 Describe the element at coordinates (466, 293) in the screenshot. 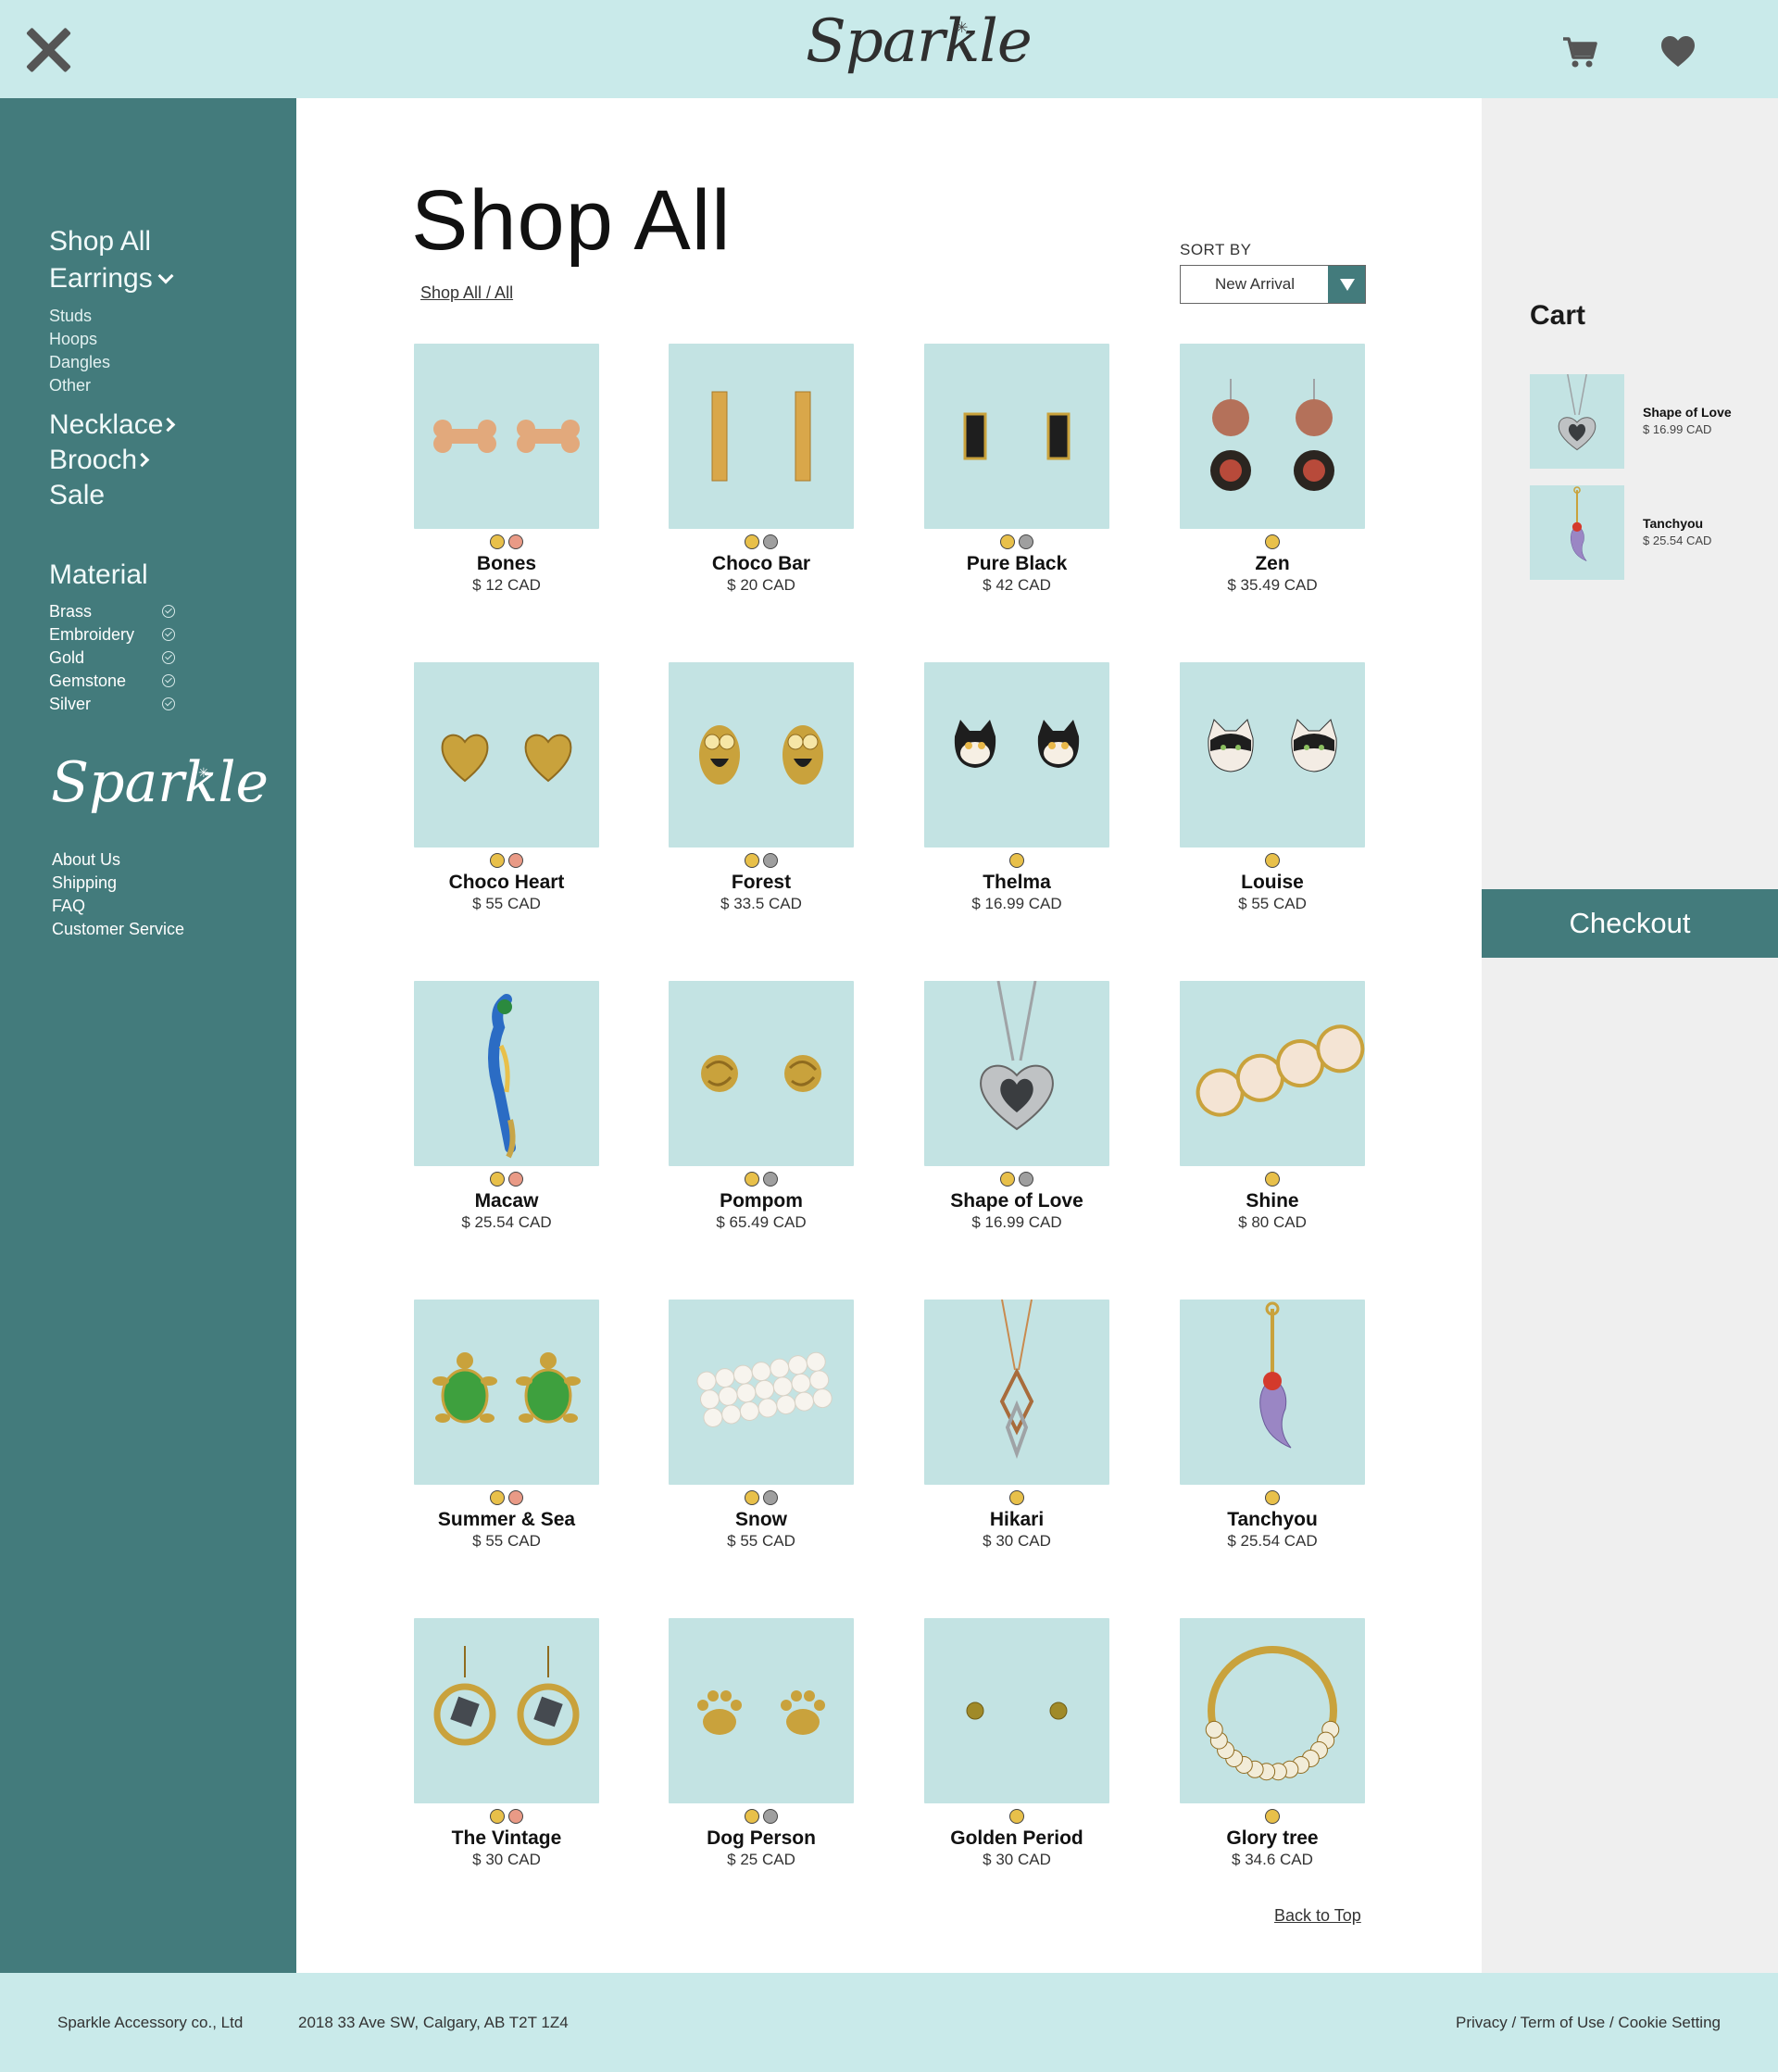

I see `breadcrumb: Shop All / All` at that location.